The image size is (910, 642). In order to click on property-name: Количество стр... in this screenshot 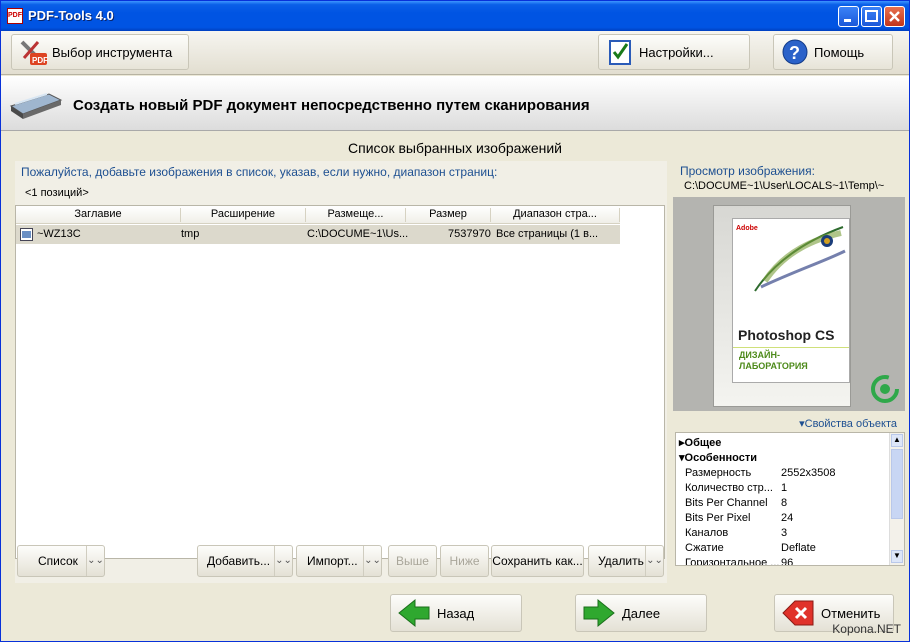, I will do `click(729, 488)`.